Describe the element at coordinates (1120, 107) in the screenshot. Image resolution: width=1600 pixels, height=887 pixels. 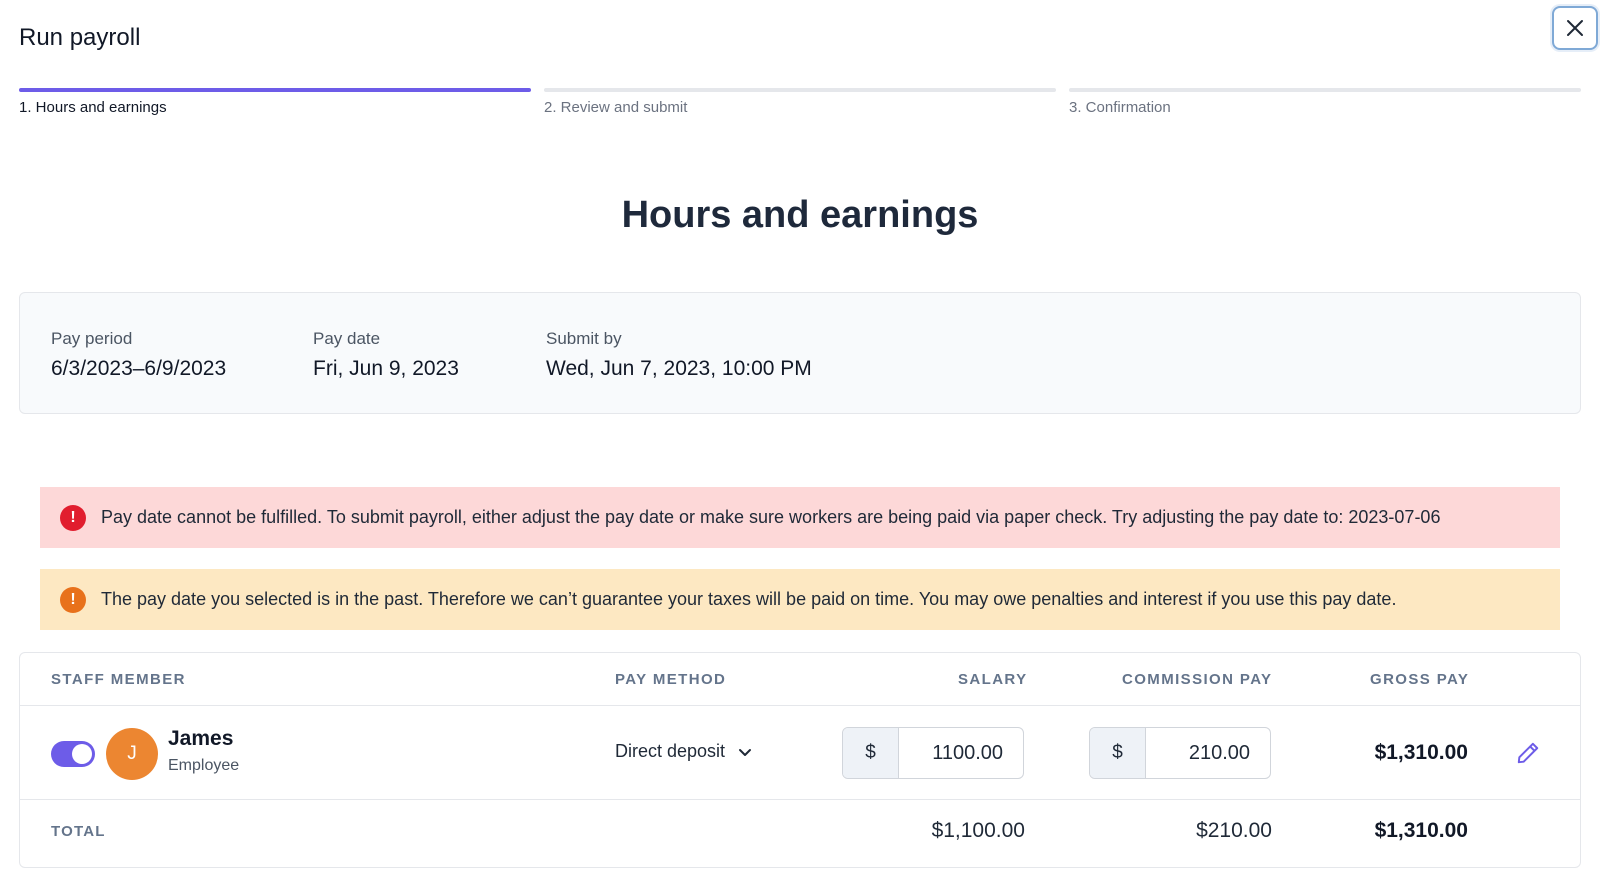
I see `step-label: 3. Confirmation` at that location.